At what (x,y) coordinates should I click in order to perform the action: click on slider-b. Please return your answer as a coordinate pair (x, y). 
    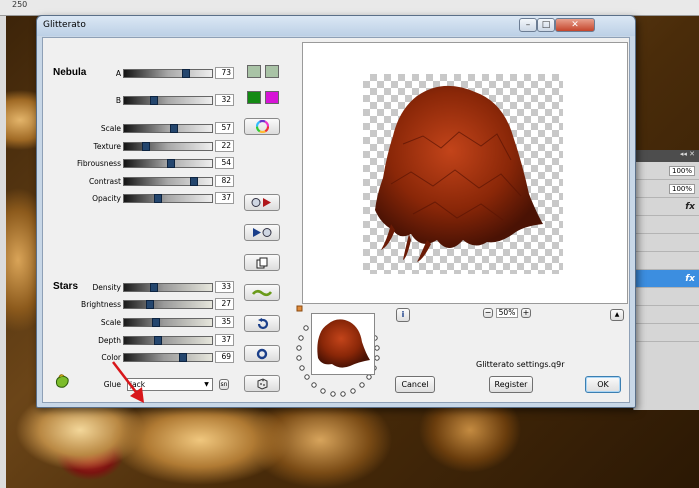
    Looking at the image, I should click on (168, 100).